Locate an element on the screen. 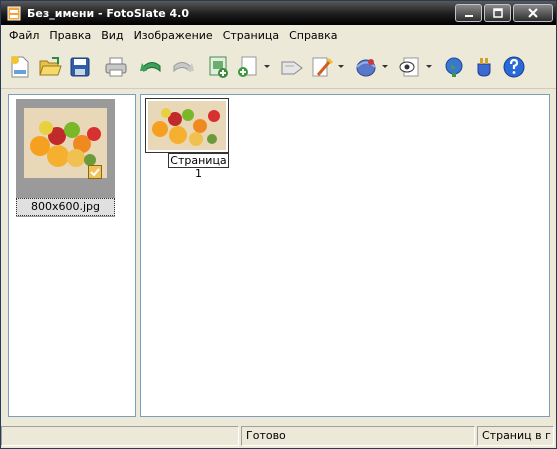 This screenshot has height=449, width=557. toolbar is located at coordinates (278, 67).